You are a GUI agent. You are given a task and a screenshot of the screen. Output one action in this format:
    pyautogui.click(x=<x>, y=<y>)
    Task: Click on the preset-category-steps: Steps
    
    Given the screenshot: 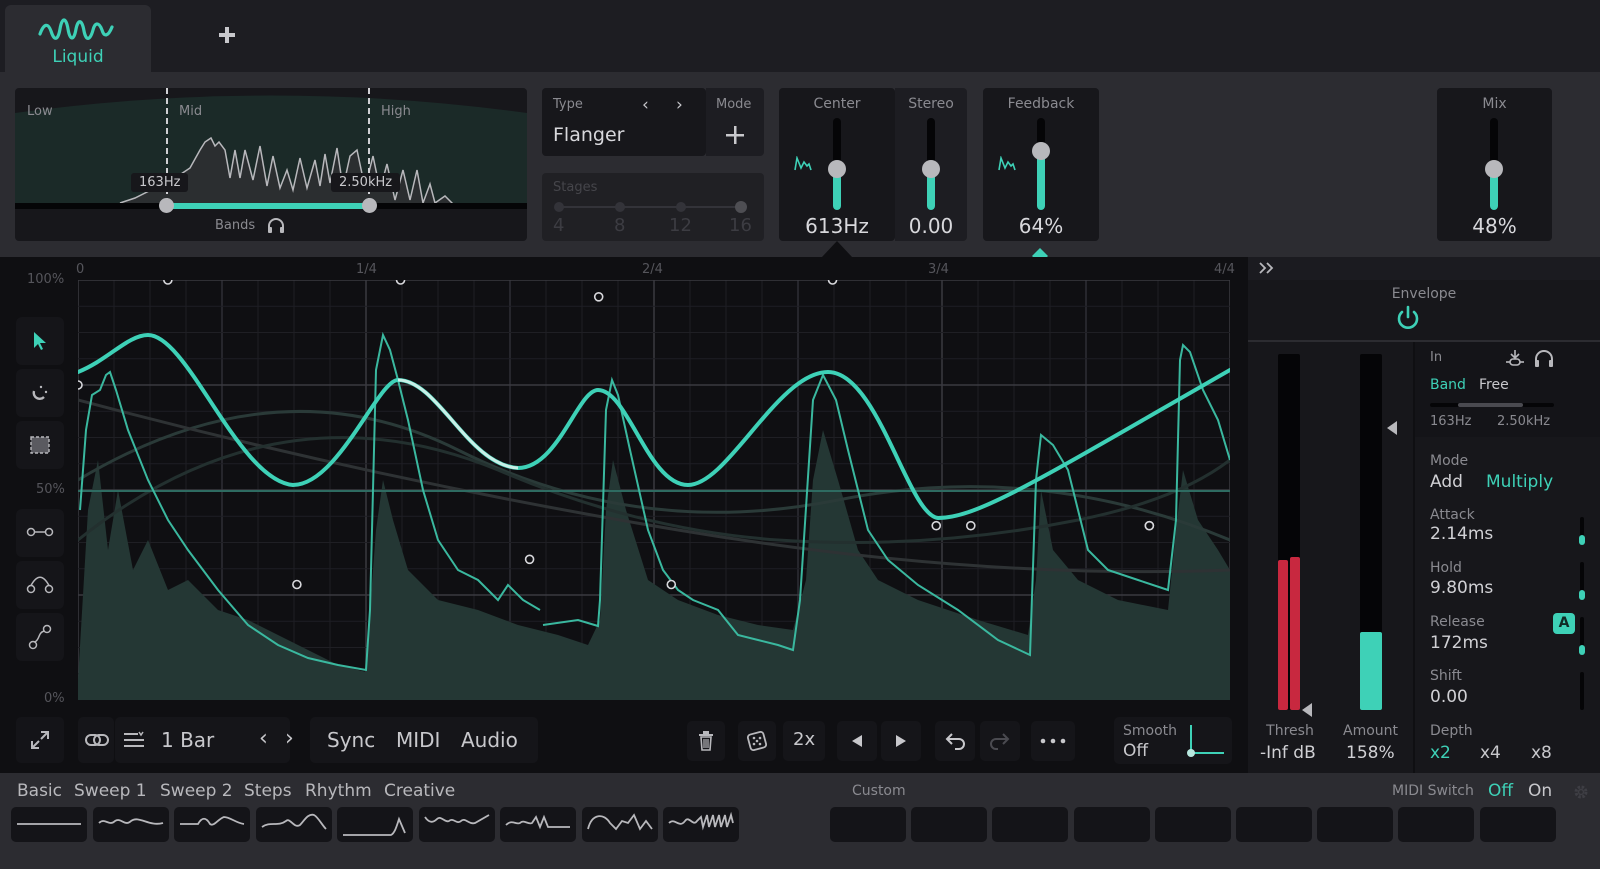 What is the action you would take?
    pyautogui.click(x=268, y=791)
    